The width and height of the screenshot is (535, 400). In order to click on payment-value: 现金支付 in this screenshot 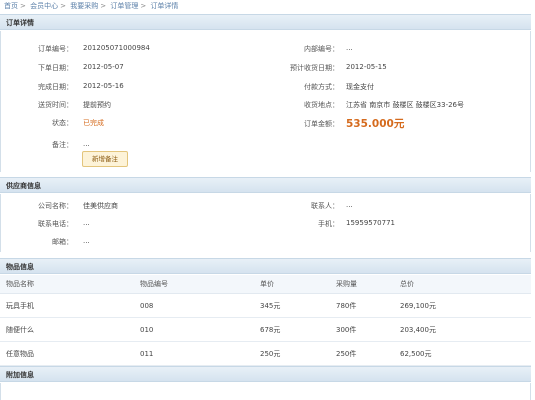, I will do `click(360, 87)`.